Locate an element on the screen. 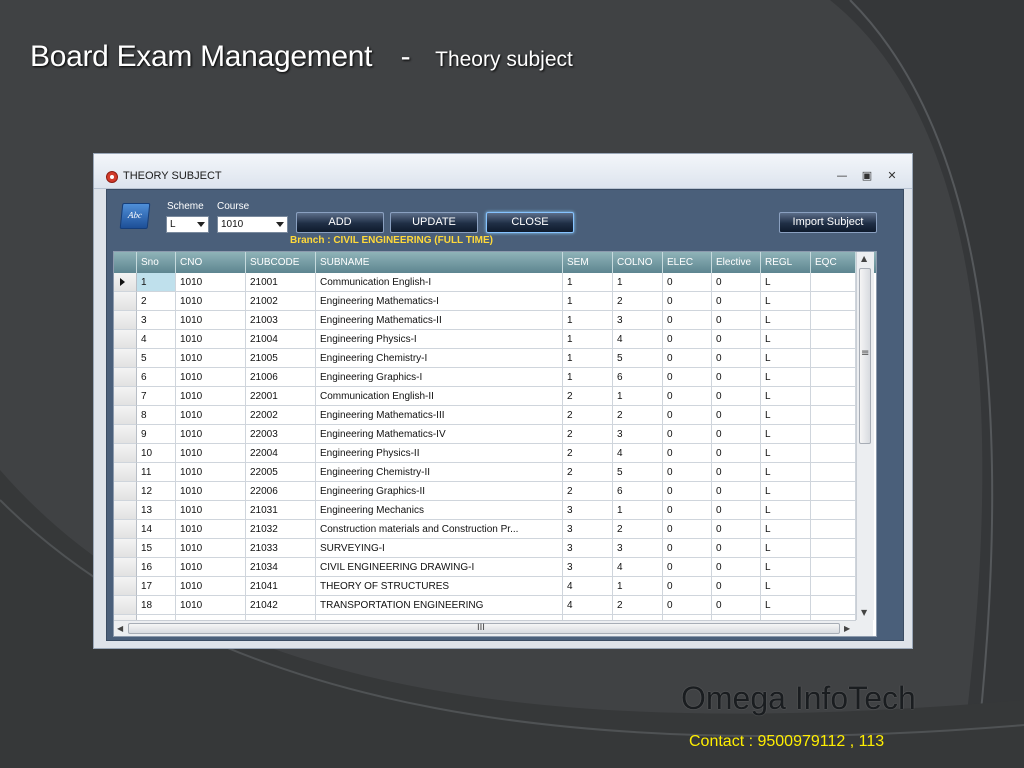  table-row: 4 1010 21004 Engineering Physics-I 1 4 0 0 L is located at coordinates (495, 339).